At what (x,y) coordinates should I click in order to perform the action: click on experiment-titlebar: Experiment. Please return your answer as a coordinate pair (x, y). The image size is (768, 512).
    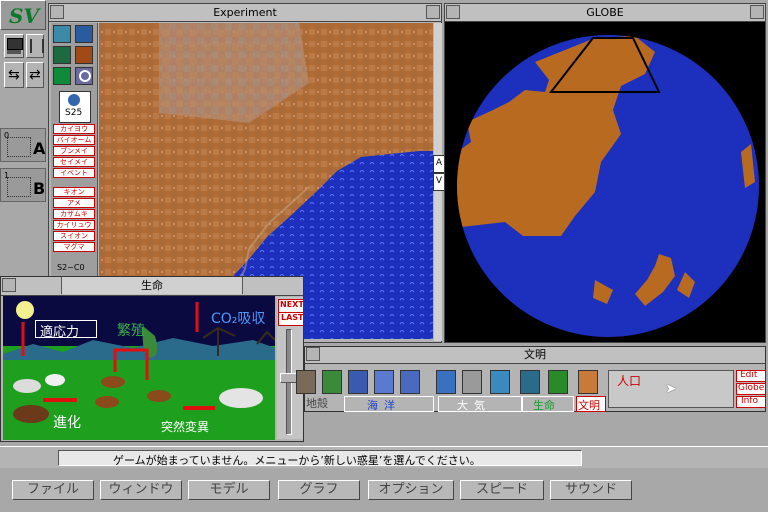
    Looking at the image, I should click on (245, 13).